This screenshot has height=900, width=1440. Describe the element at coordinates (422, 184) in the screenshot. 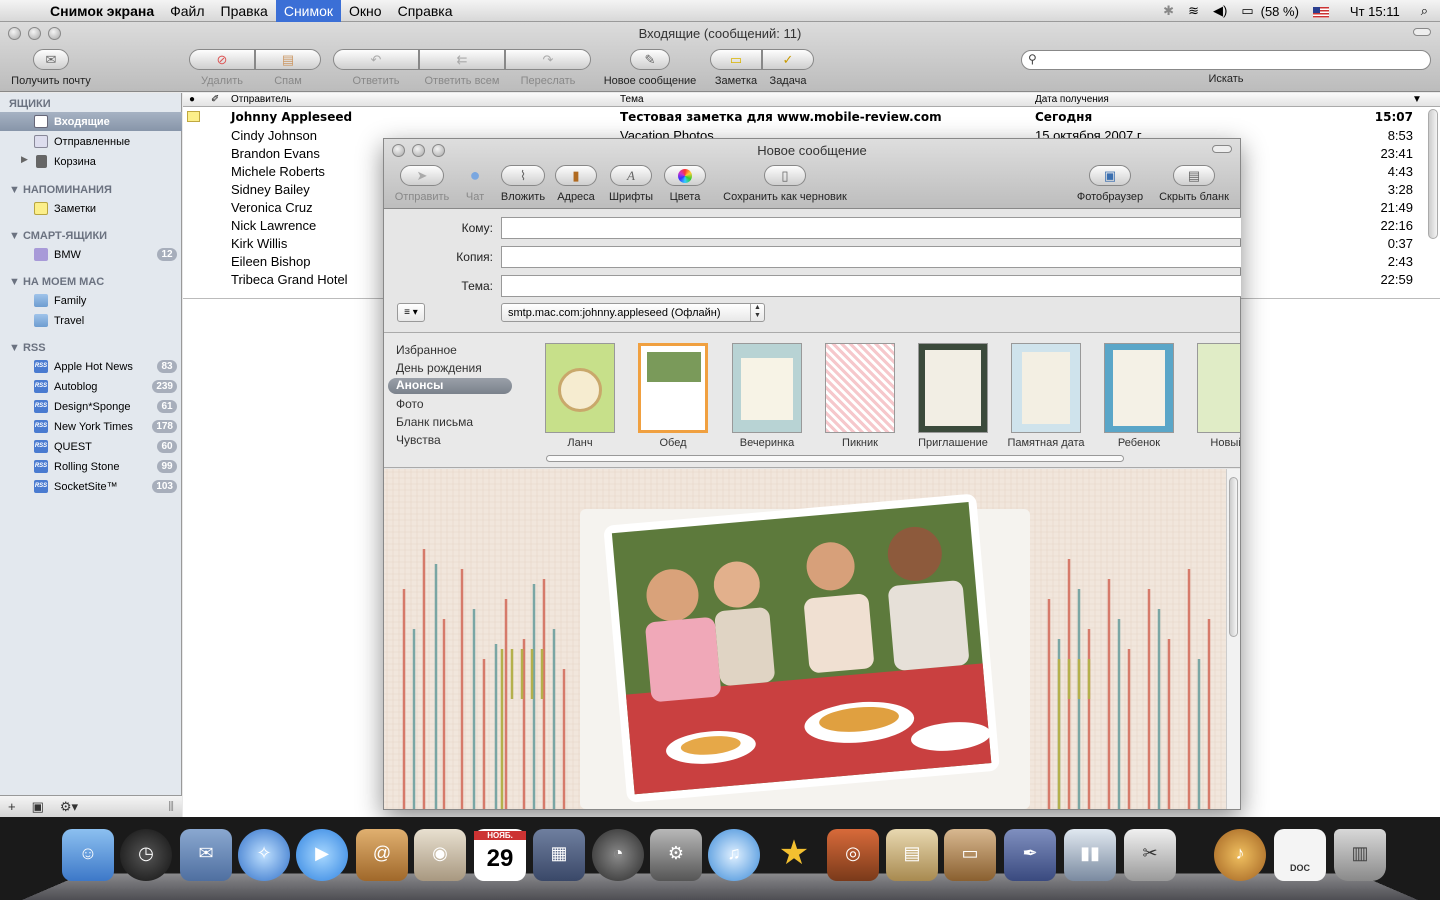

I see `send-button: ➤ Отправить` at that location.